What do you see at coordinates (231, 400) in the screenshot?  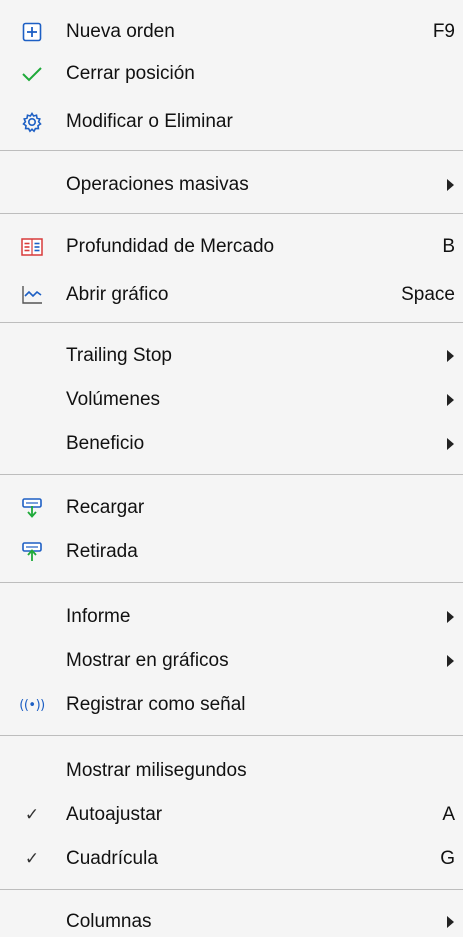 I see `menu-item-volumenes: Volúmenes` at bounding box center [231, 400].